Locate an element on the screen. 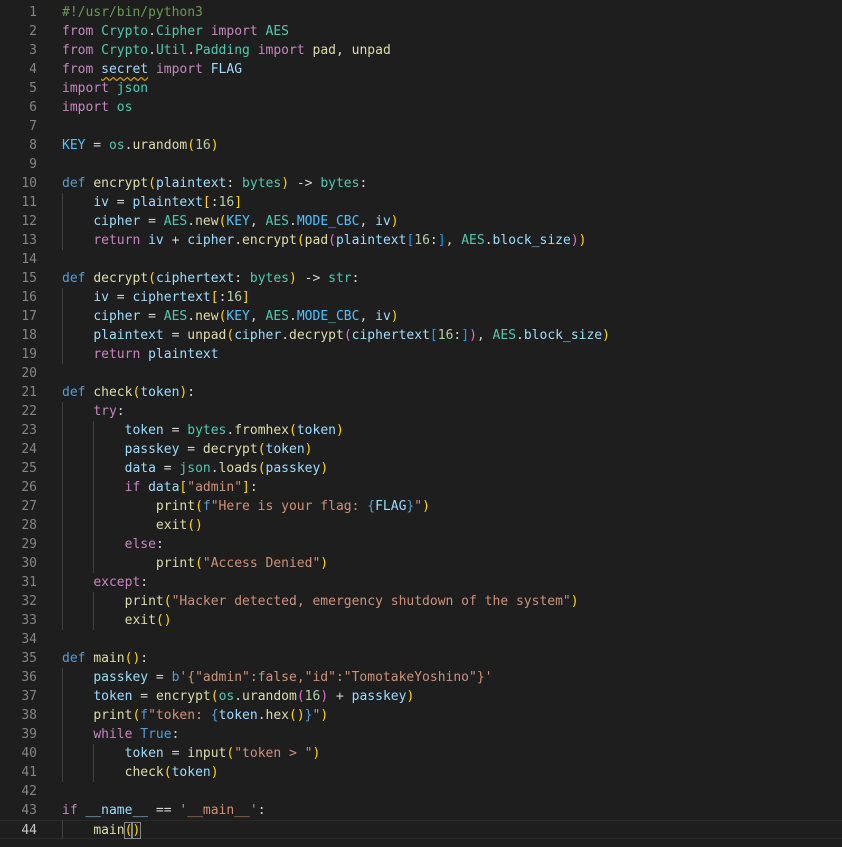 The width and height of the screenshot is (842, 847). code-line: 29 else: is located at coordinates (421, 544).